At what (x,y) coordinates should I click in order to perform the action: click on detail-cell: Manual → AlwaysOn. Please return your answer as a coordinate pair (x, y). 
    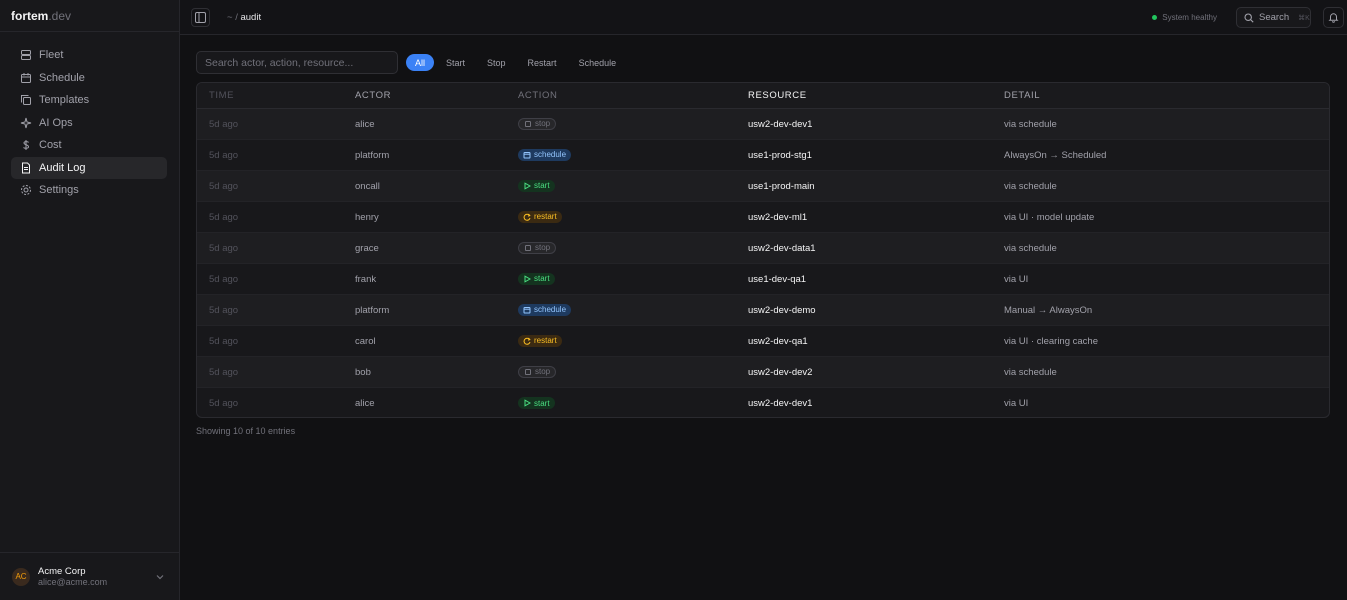
    Looking at the image, I should click on (1048, 310).